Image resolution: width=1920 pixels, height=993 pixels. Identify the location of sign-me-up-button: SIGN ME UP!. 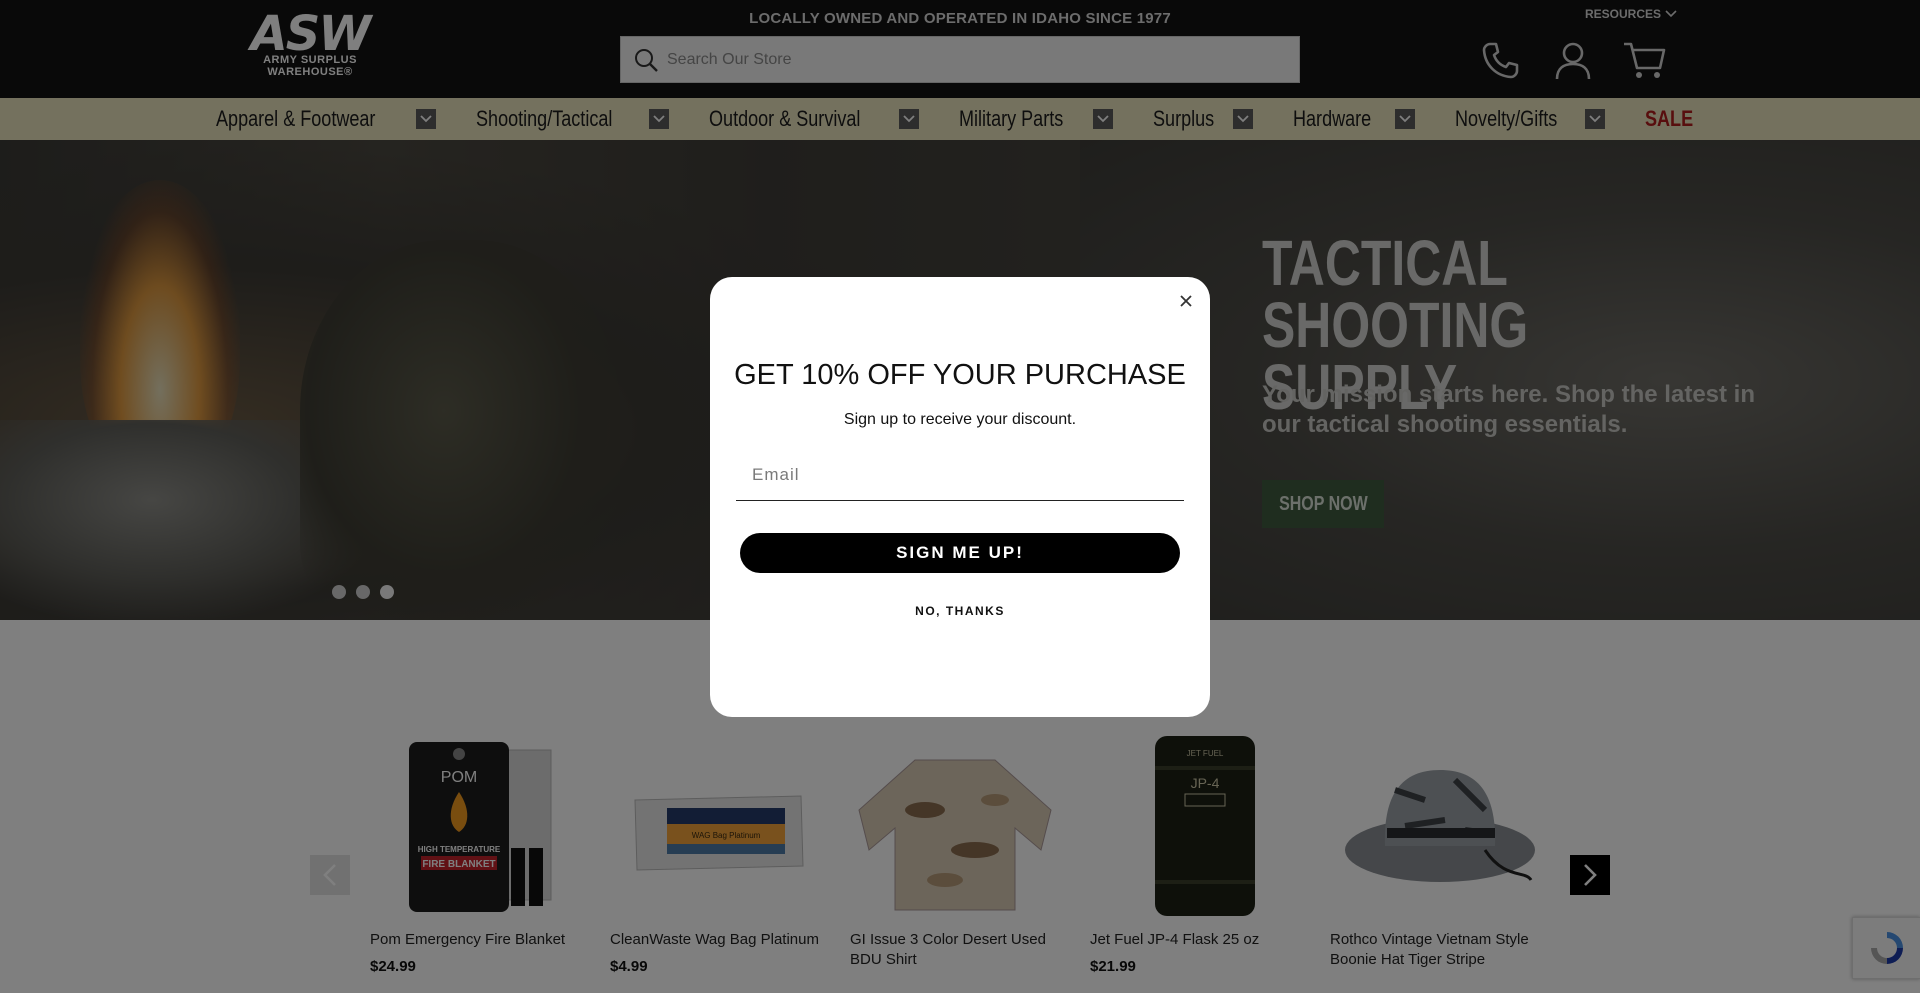
(960, 553).